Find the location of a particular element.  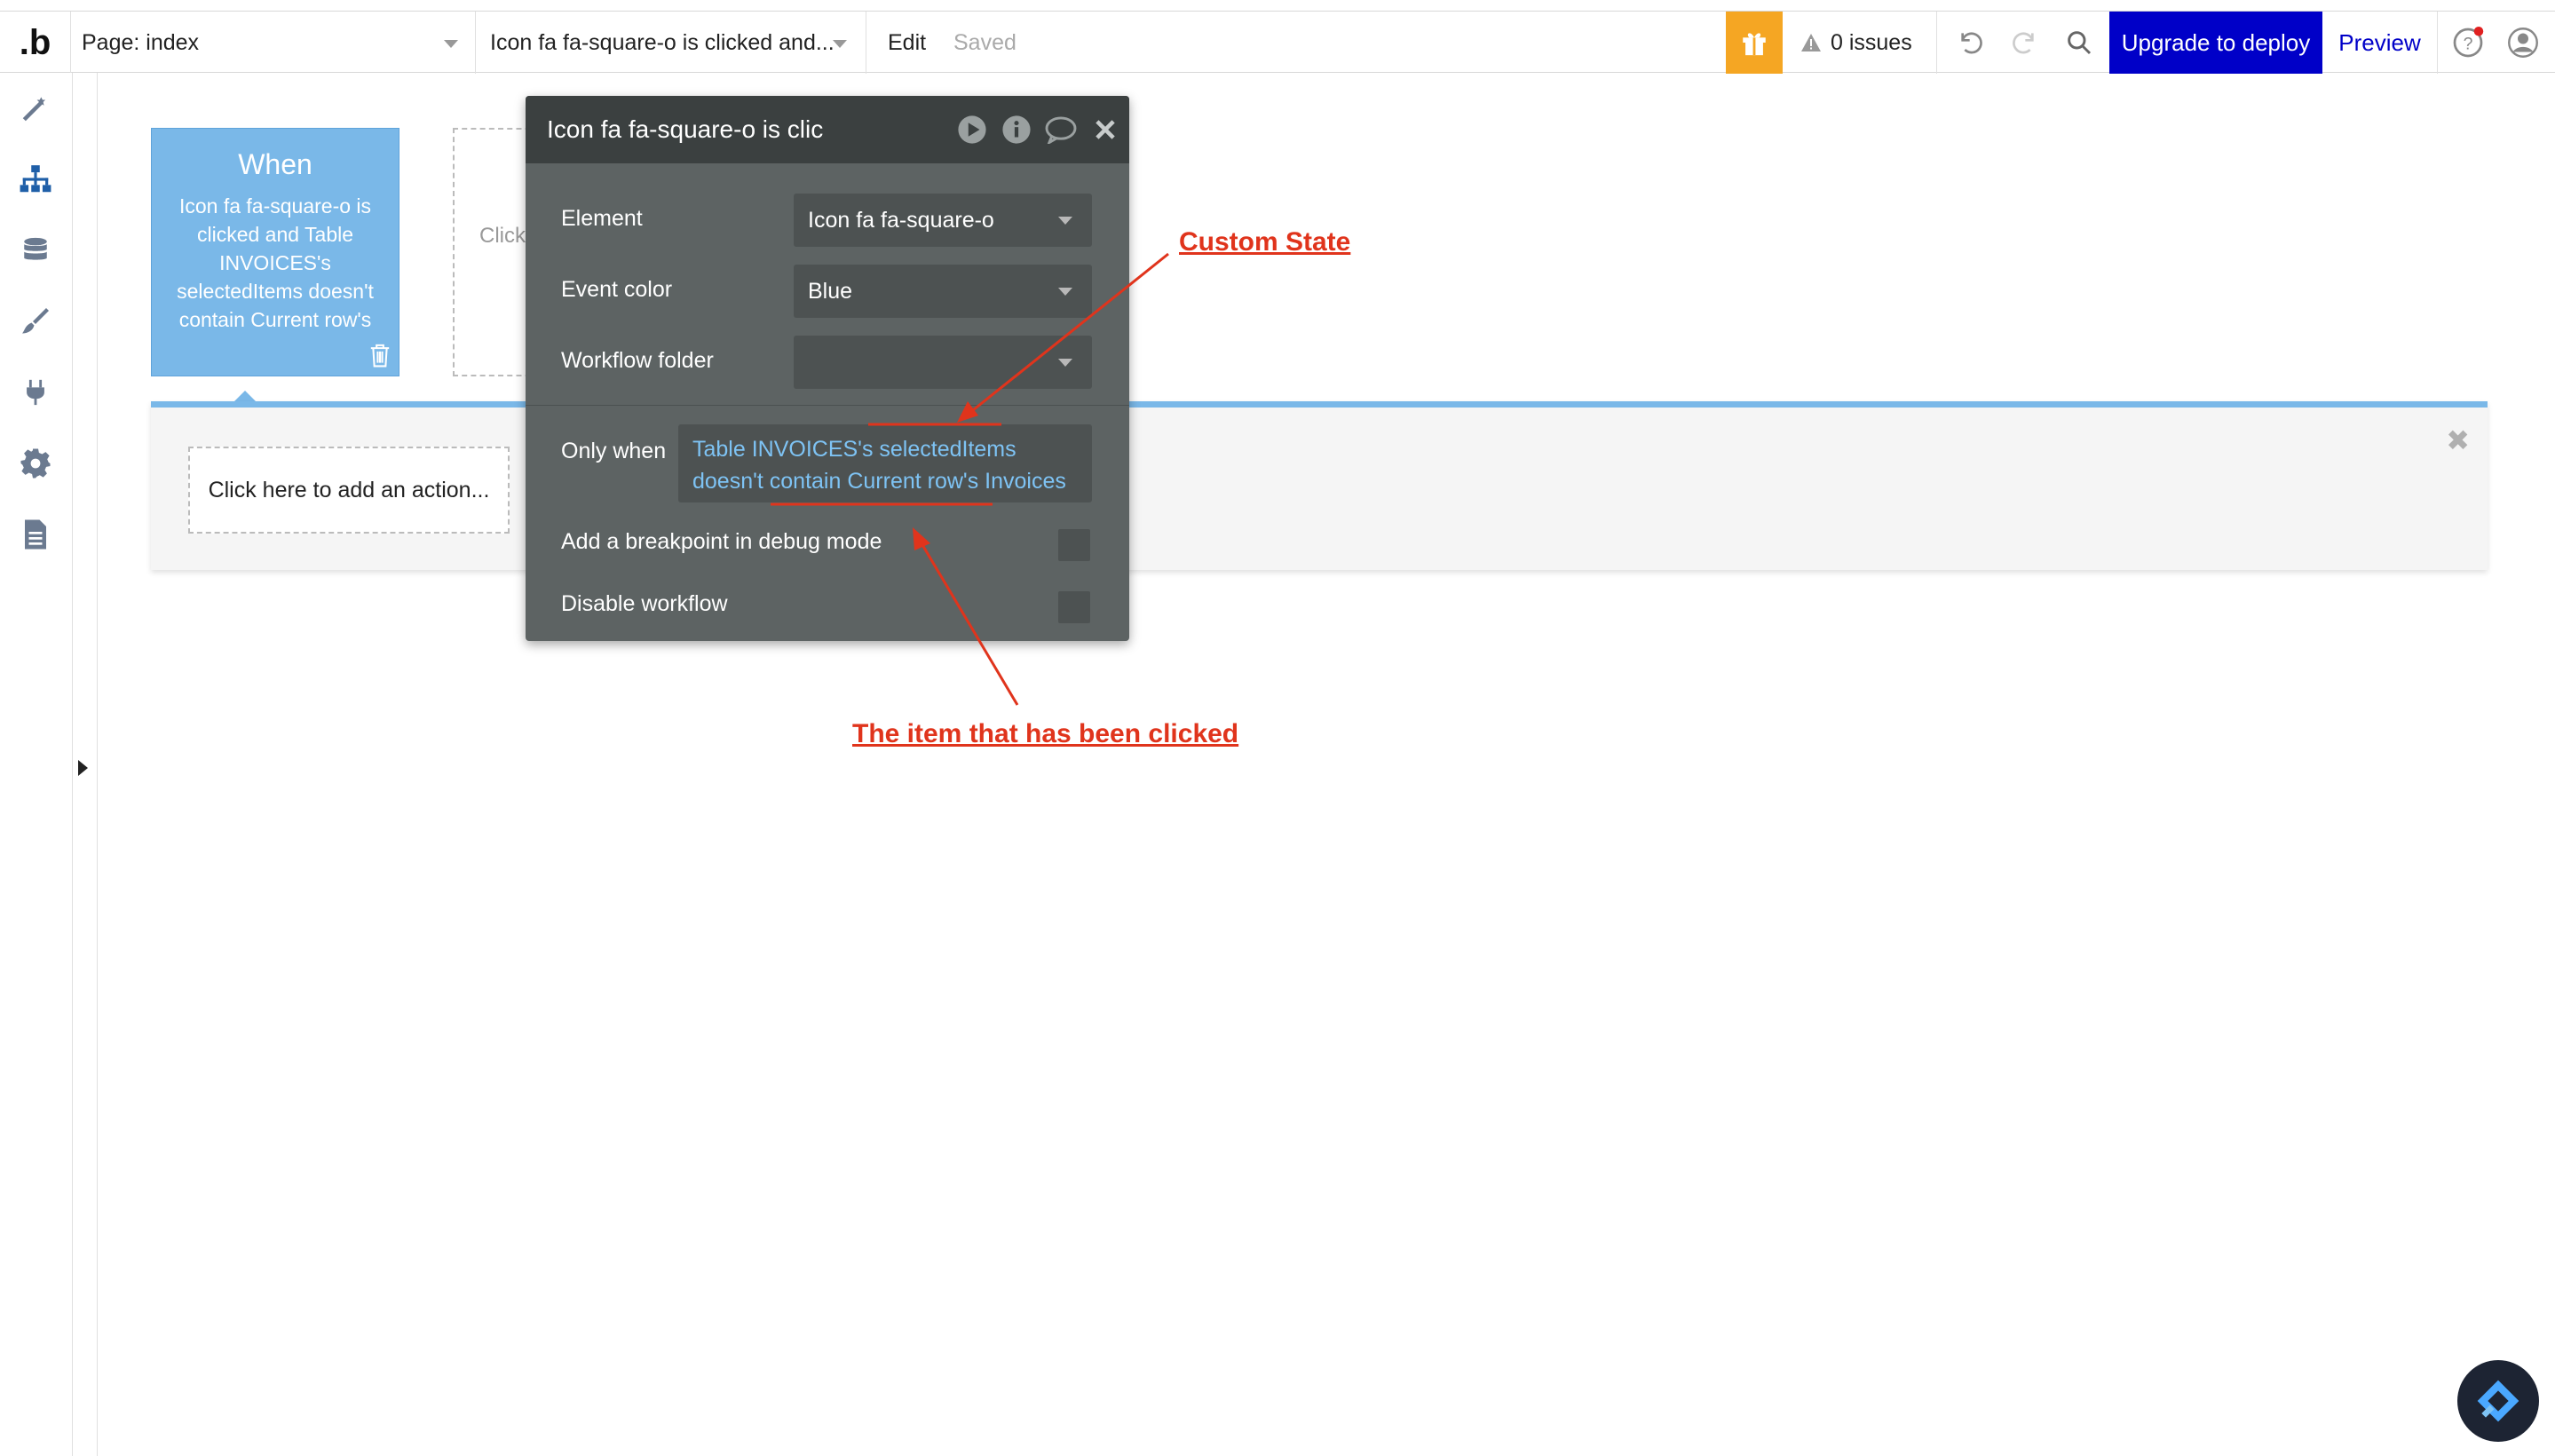

redo-button is located at coordinates (2024, 43).